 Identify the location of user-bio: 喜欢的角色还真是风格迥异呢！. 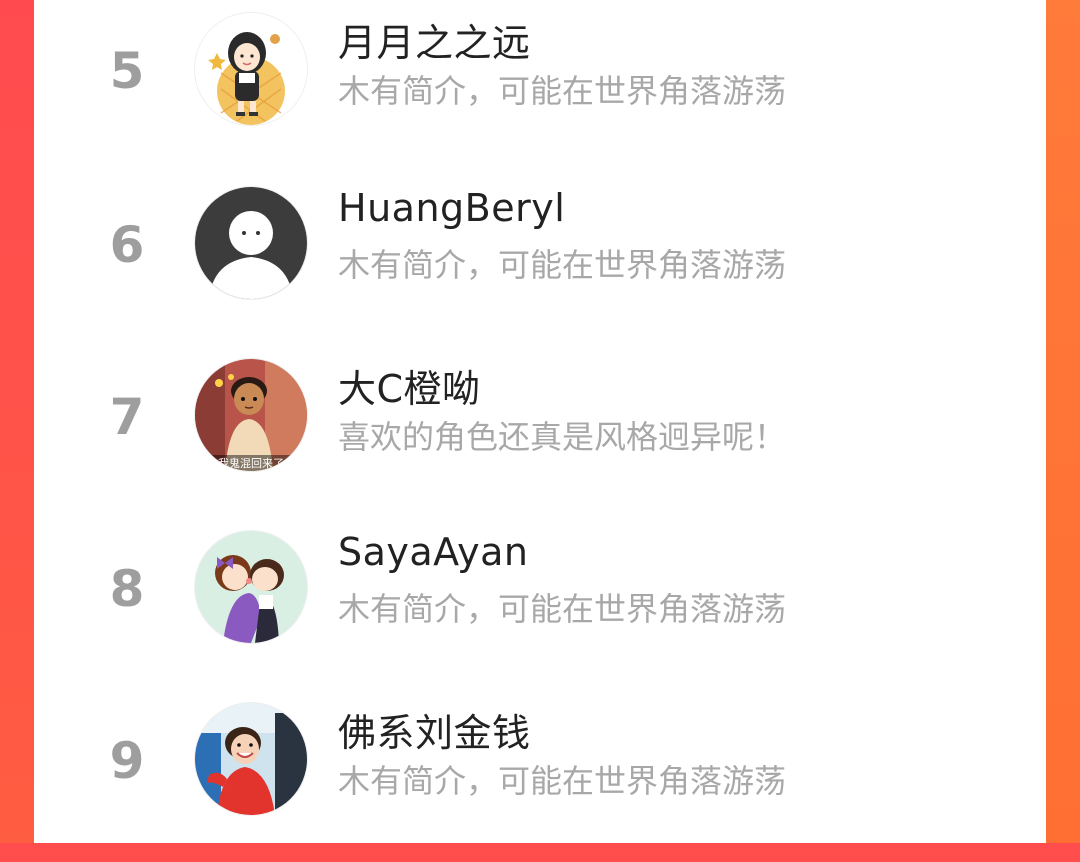
(562, 437).